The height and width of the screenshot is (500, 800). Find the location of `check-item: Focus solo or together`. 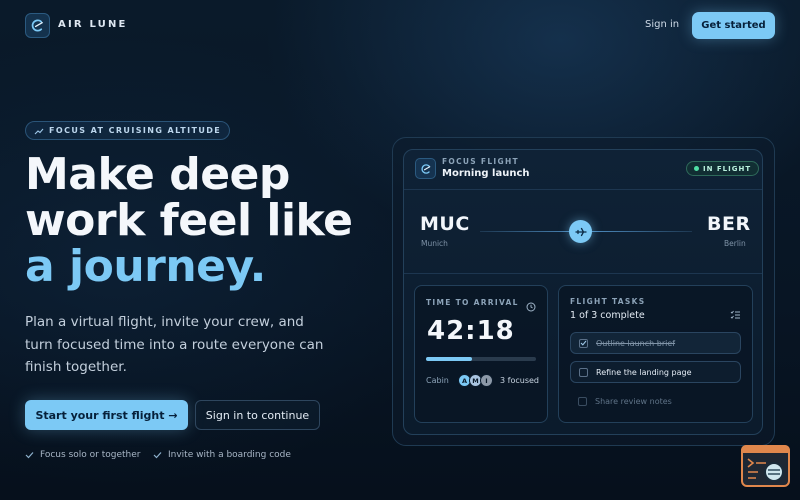

check-item: Focus solo or together is located at coordinates (82, 455).